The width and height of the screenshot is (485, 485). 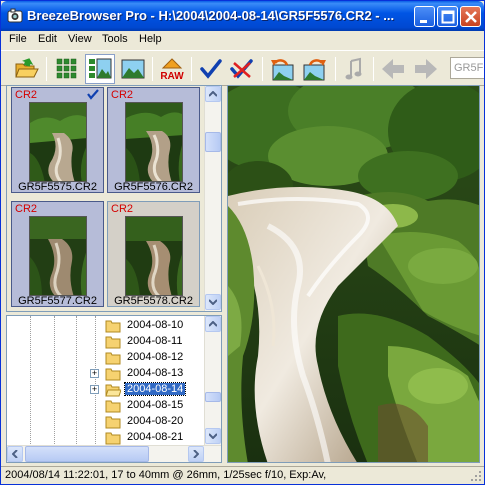 I want to click on tree-item: 2004-08-21, so click(x=107, y=438).